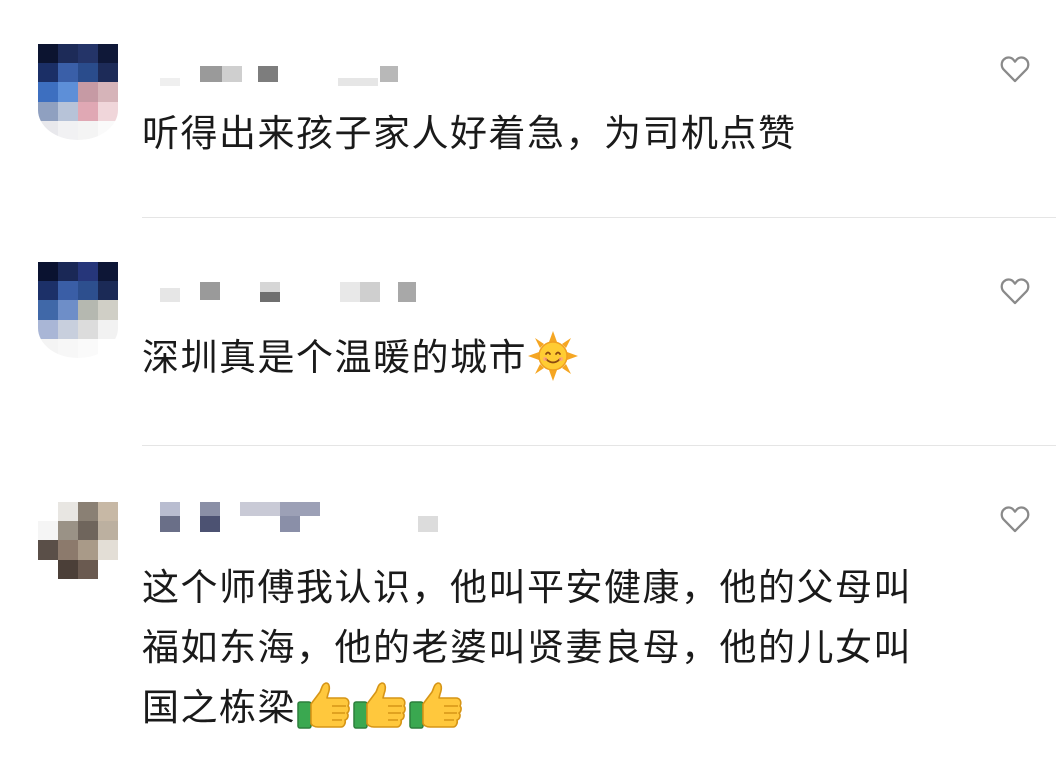  I want to click on comment-text-last-line: 国之栋梁, so click(527, 708).